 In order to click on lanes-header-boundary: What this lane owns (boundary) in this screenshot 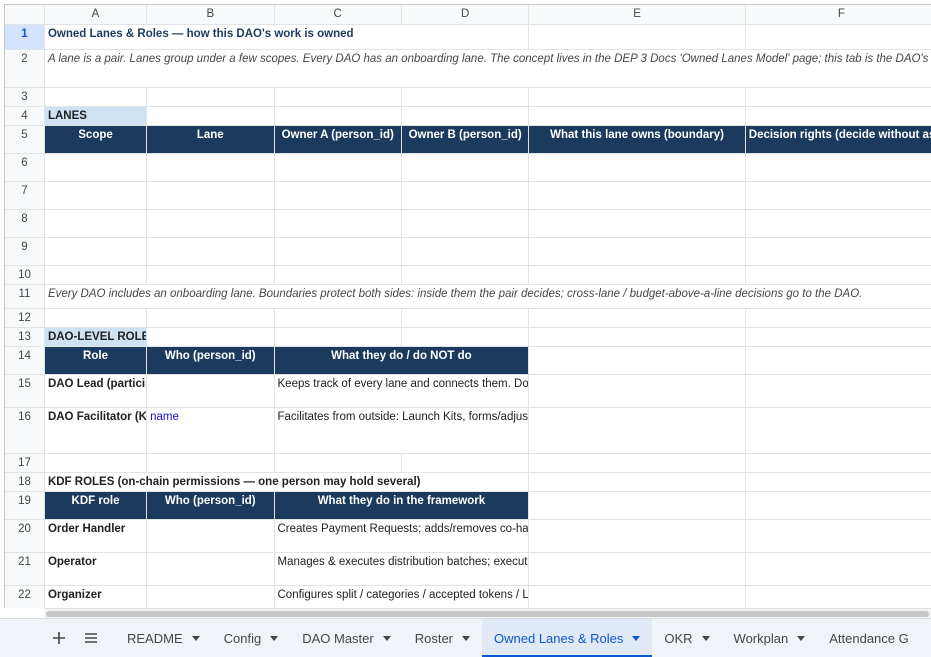, I will do `click(637, 139)`.